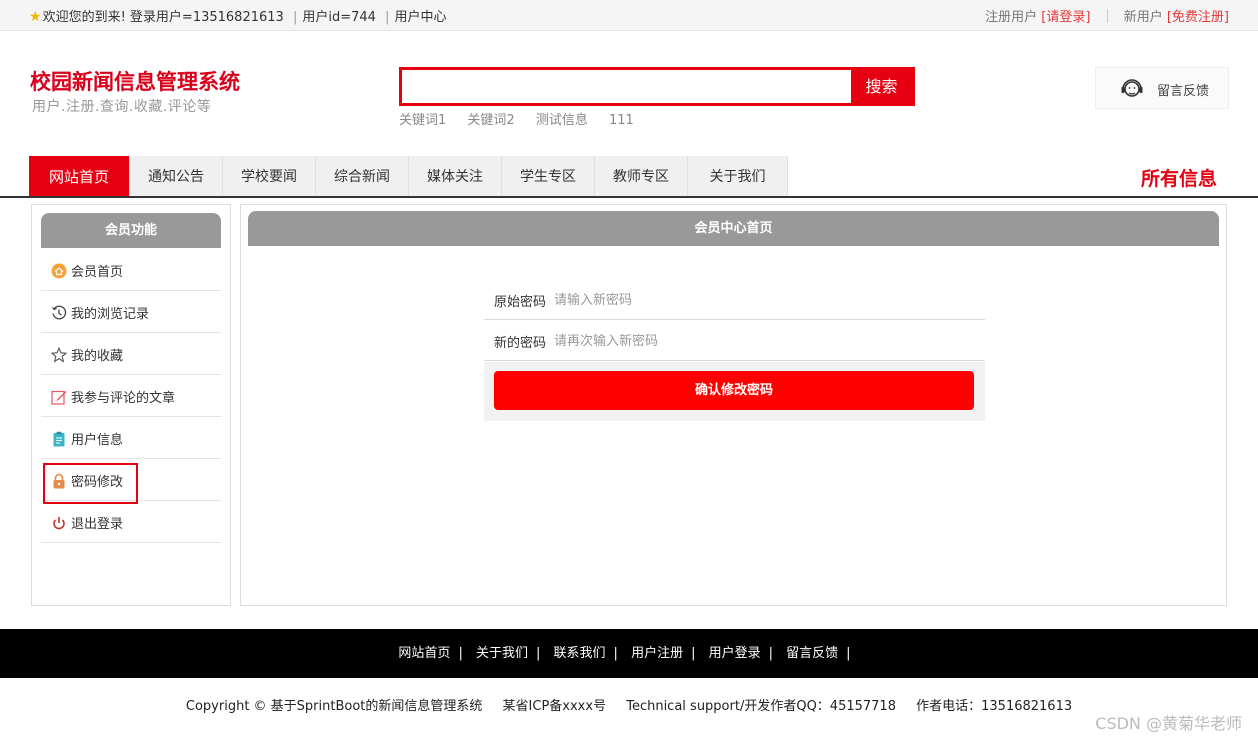  I want to click on account-links: 注册用户 [请登录] 新用户 [免费注册], so click(1107, 15).